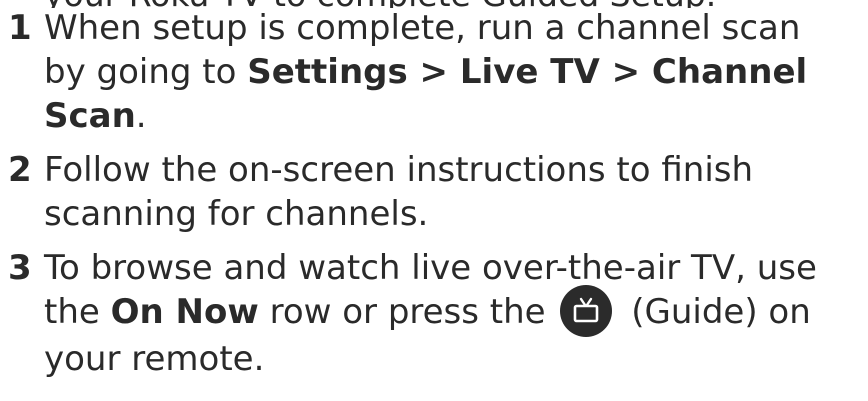 Image resolution: width=868 pixels, height=401 pixels. What do you see at coordinates (90, 116) in the screenshot?
I see `menu-path-end: Scan` at bounding box center [90, 116].